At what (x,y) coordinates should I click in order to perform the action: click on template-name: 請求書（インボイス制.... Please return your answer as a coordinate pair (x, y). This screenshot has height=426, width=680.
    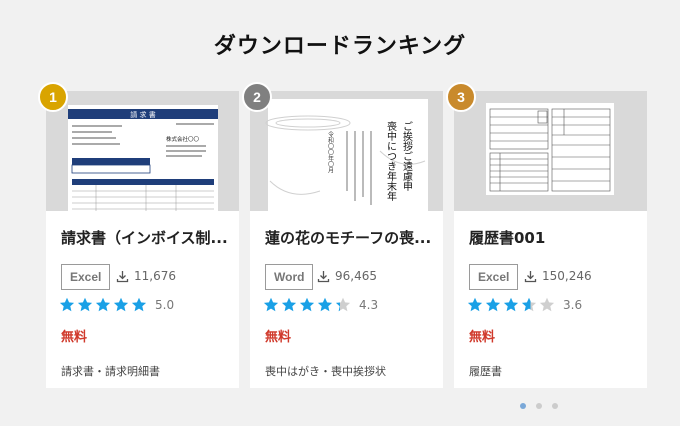
    Looking at the image, I should click on (146, 237).